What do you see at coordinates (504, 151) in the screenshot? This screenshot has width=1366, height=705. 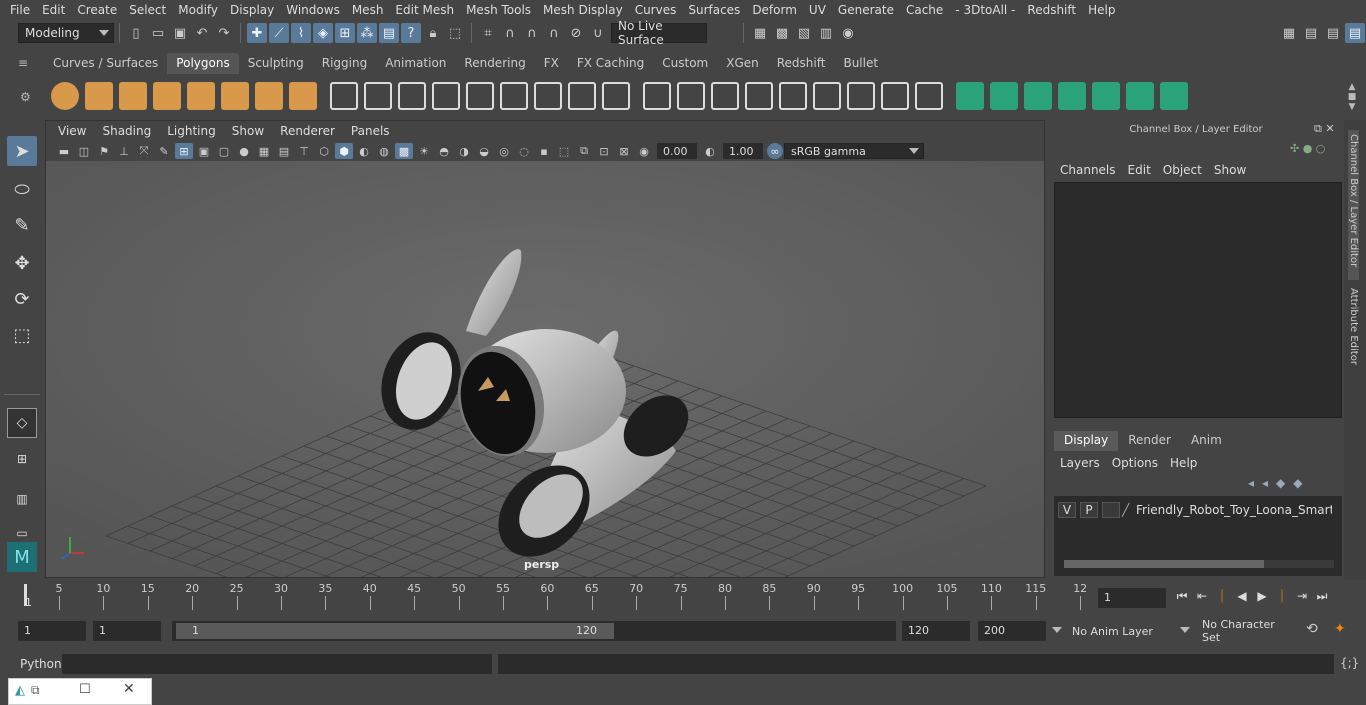 I see `motion-blur-icon: ◎` at bounding box center [504, 151].